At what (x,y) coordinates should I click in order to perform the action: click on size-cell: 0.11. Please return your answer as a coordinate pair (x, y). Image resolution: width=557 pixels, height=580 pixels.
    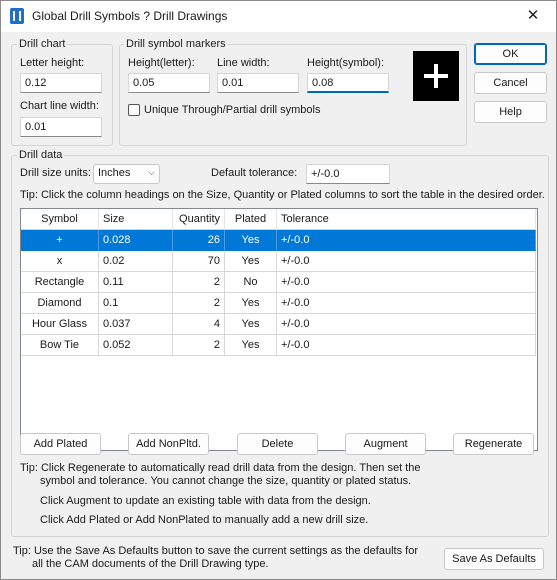
    Looking at the image, I should click on (136, 282).